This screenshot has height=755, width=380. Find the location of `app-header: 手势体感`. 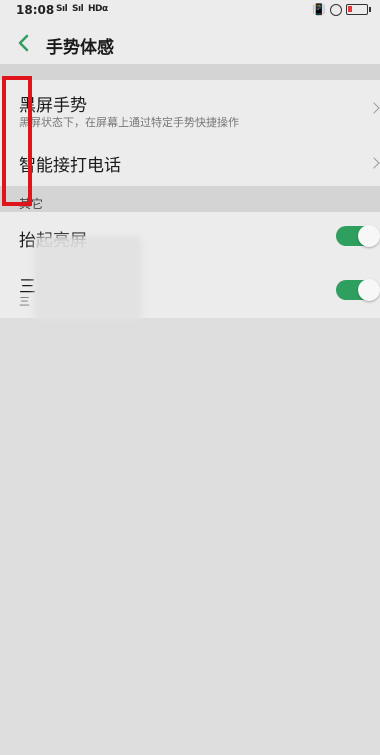

app-header: 手势体感 is located at coordinates (190, 43).